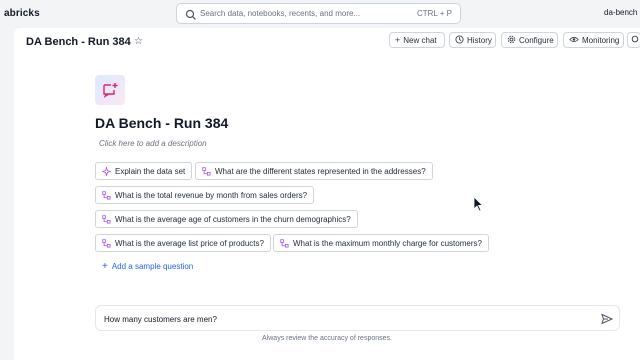  What do you see at coordinates (160, 319) in the screenshot?
I see `chat-input-value: How many customers are men?` at bounding box center [160, 319].